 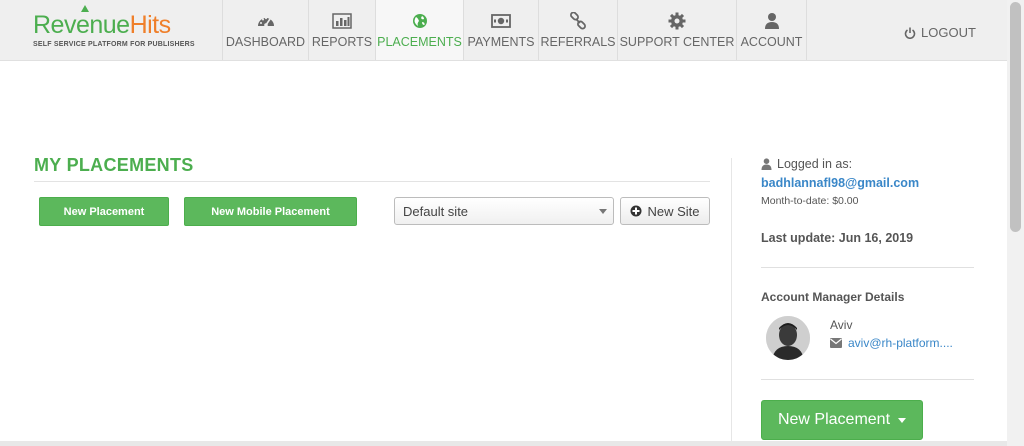 I want to click on nav-label: SUPPORT CENTER, so click(x=677, y=42).